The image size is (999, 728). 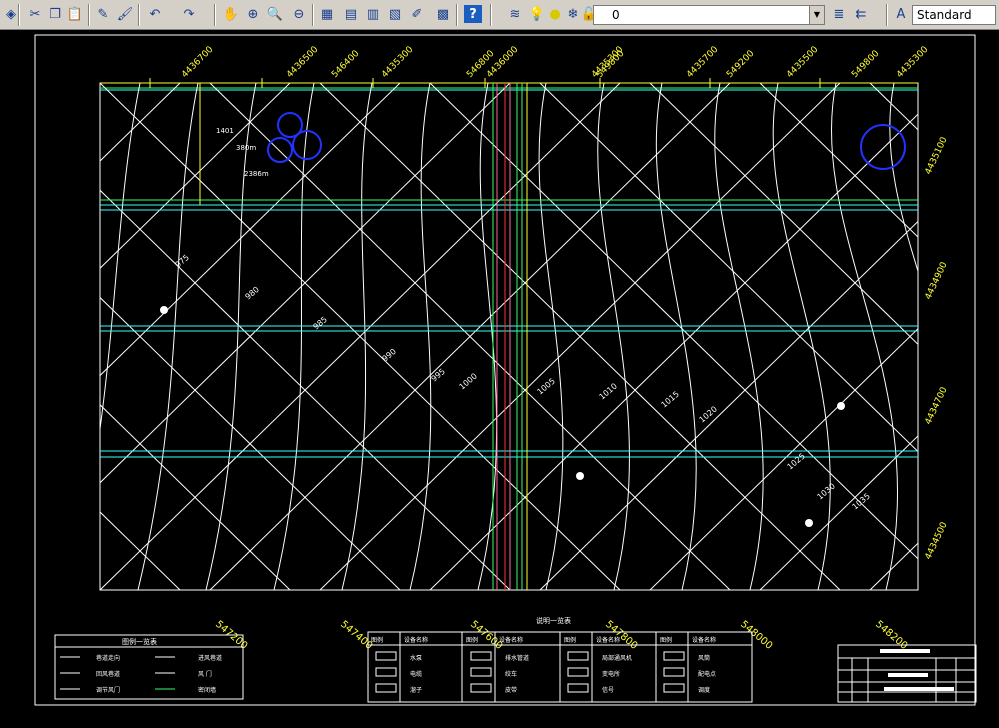 What do you see at coordinates (861, 14) in the screenshot?
I see `layer-previous-icon: ⇇` at bounding box center [861, 14].